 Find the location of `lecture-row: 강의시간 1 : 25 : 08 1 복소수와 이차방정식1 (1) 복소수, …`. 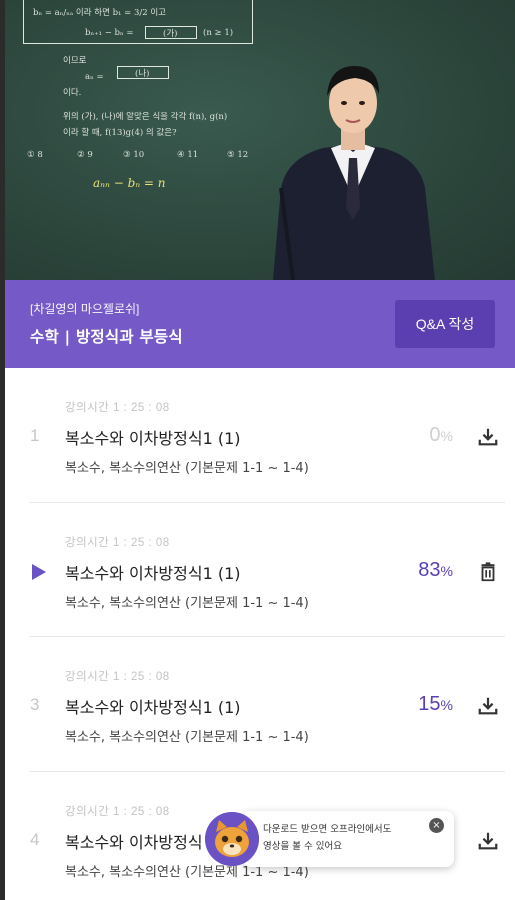

lecture-row: 강의시간 1 : 25 : 08 1 복소수와 이차방정식1 (1) 복소수, … is located at coordinates (267, 435).